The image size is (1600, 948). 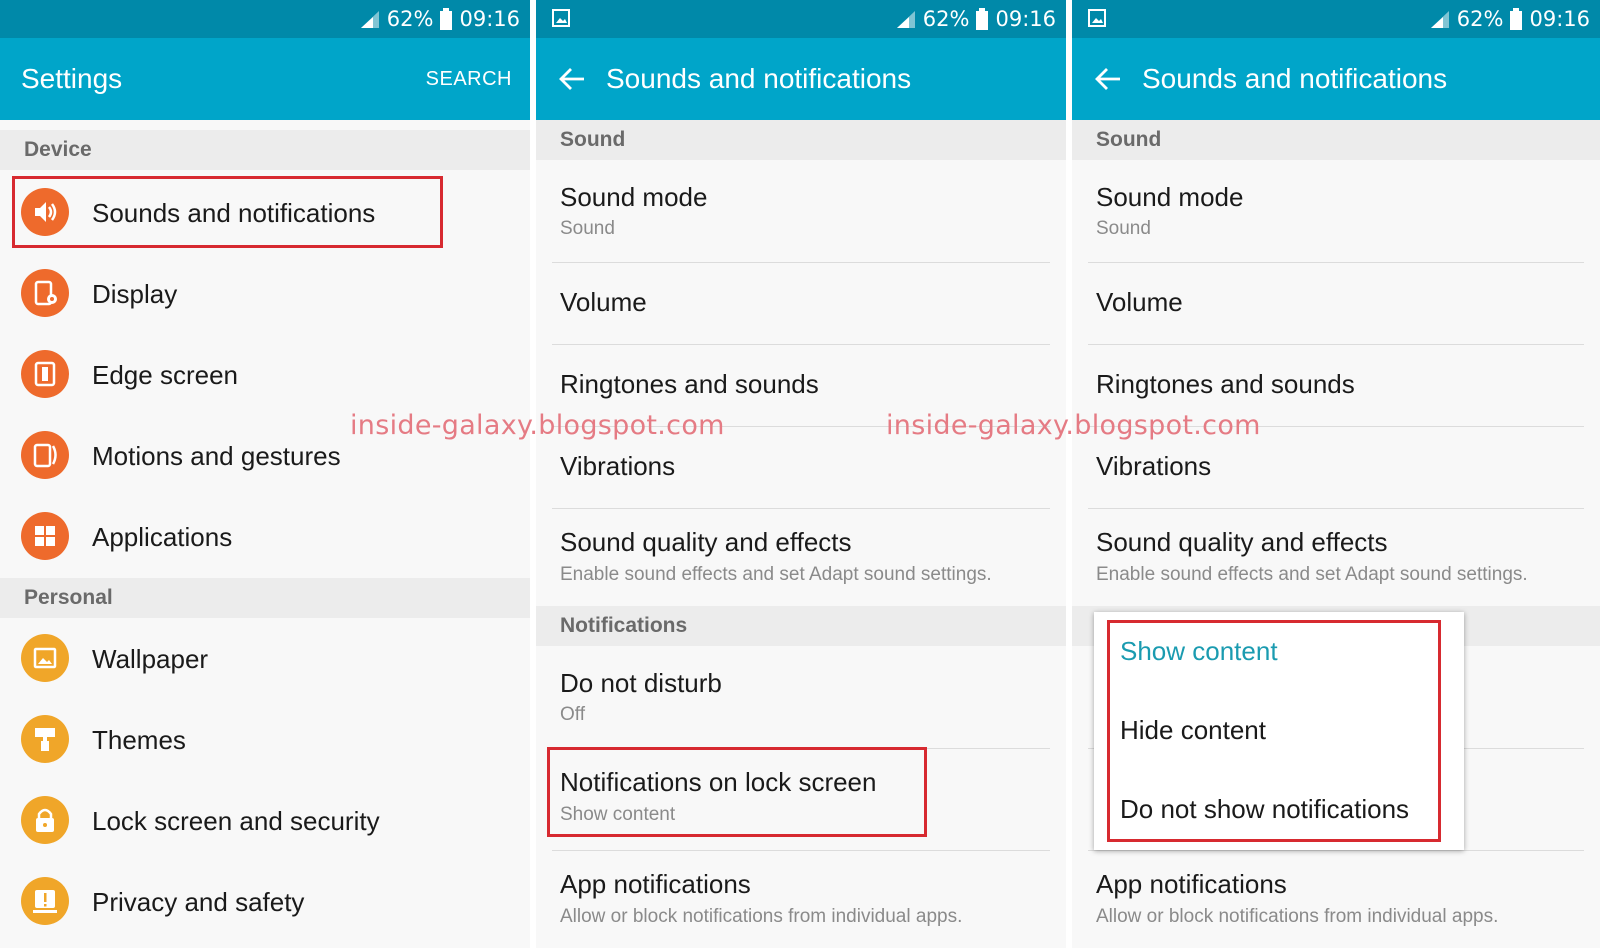 What do you see at coordinates (265, 739) in the screenshot?
I see `settings-item-themes: Themes` at bounding box center [265, 739].